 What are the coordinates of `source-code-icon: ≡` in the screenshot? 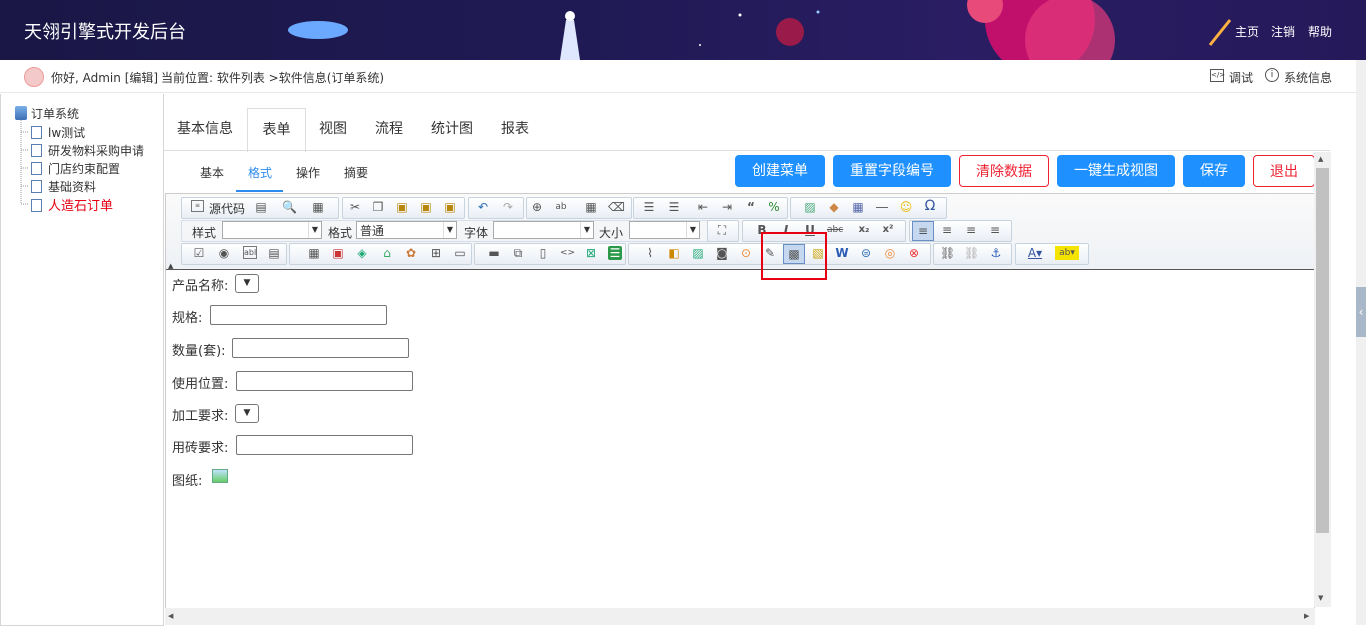 It's located at (197, 206).